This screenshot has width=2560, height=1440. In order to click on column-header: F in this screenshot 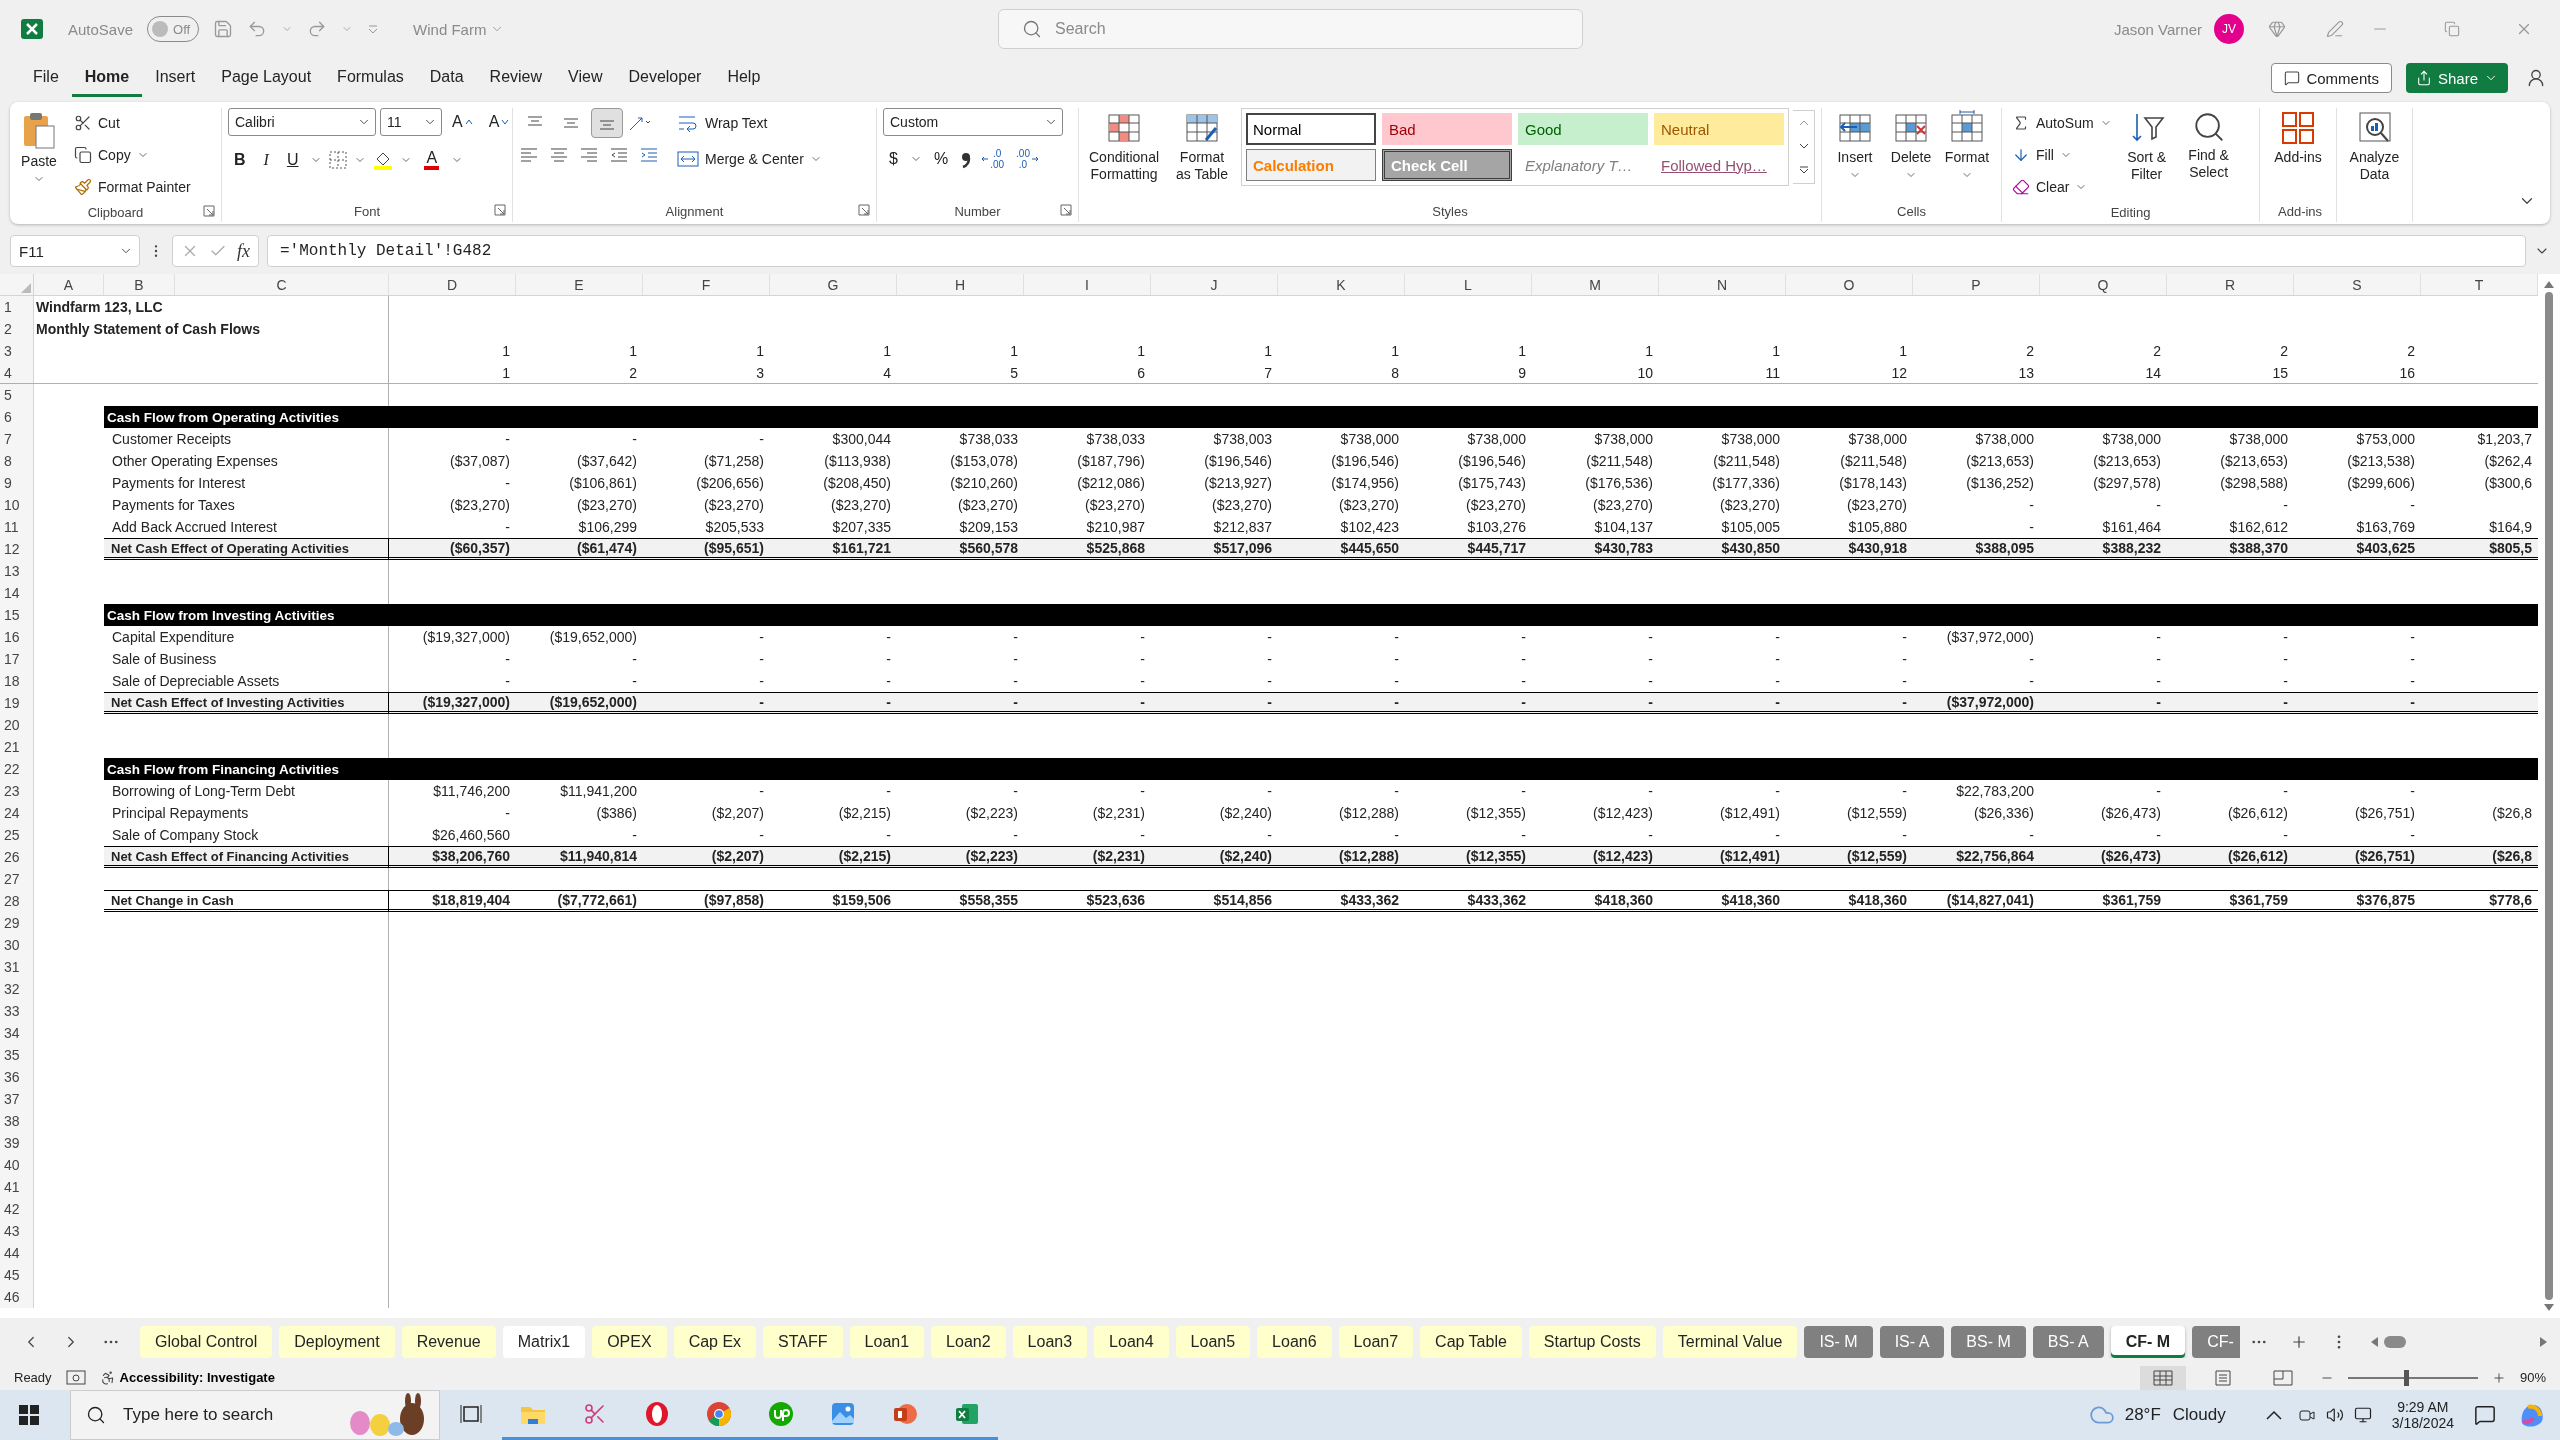, I will do `click(706, 284)`.